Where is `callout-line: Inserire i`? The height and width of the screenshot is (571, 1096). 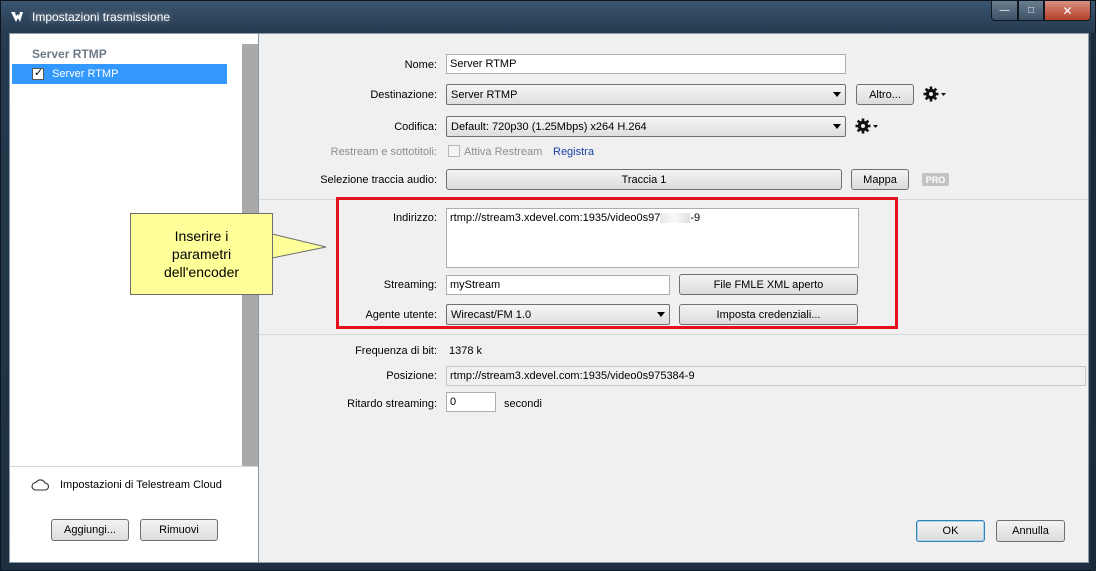 callout-line: Inserire i is located at coordinates (201, 236).